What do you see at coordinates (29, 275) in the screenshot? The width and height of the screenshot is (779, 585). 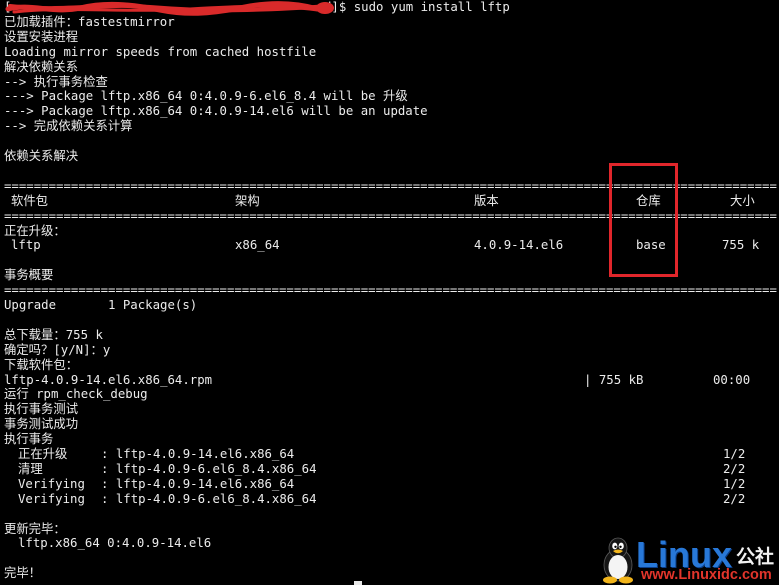 I see `transaction-summary-title: 事务概要` at bounding box center [29, 275].